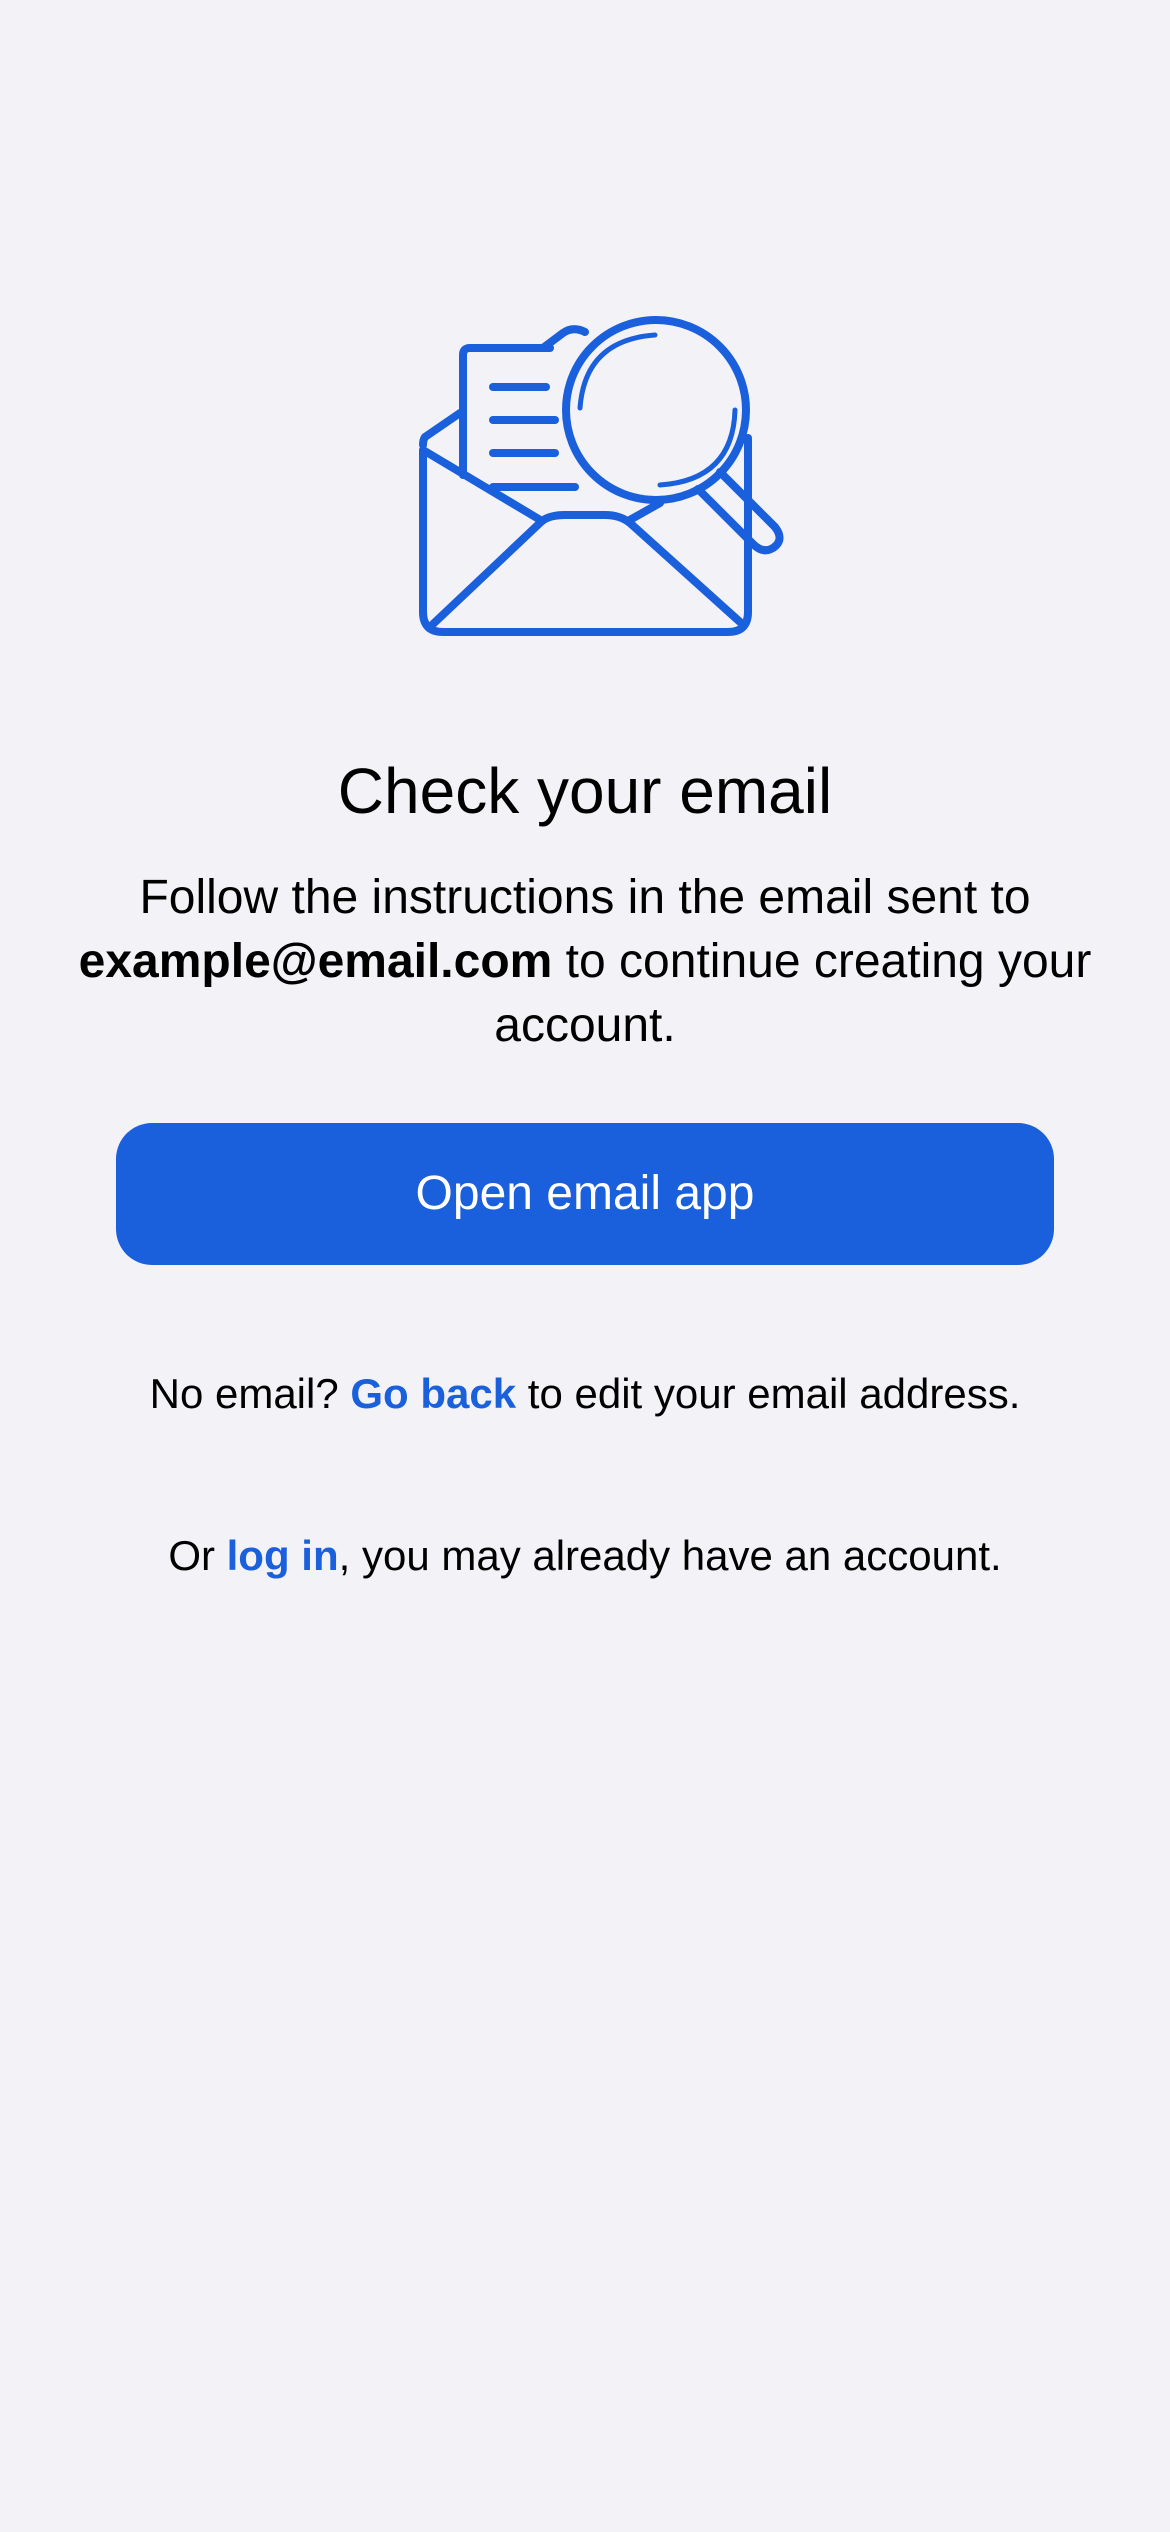 This screenshot has height=2532, width=1170. I want to click on login-prefix: Or, so click(197, 1555).